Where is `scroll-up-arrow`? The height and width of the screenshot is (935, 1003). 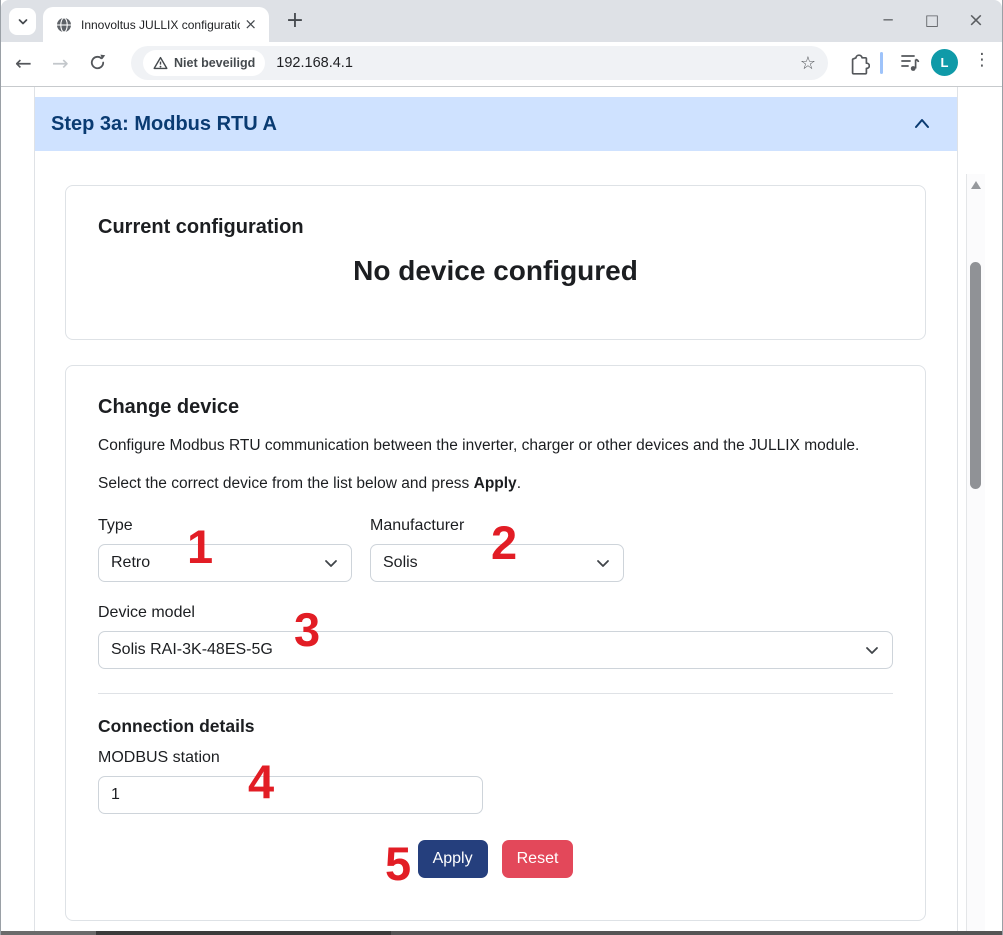
scroll-up-arrow is located at coordinates (976, 185).